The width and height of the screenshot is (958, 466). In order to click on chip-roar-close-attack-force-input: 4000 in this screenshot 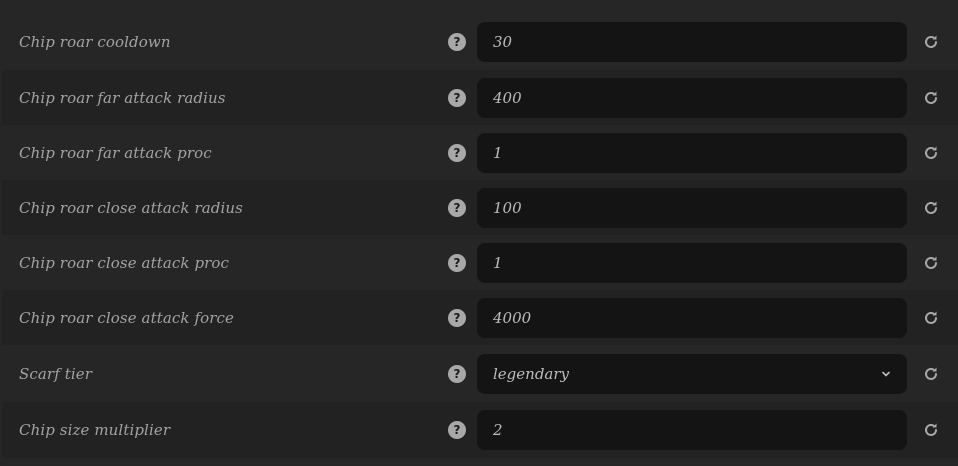, I will do `click(692, 317)`.